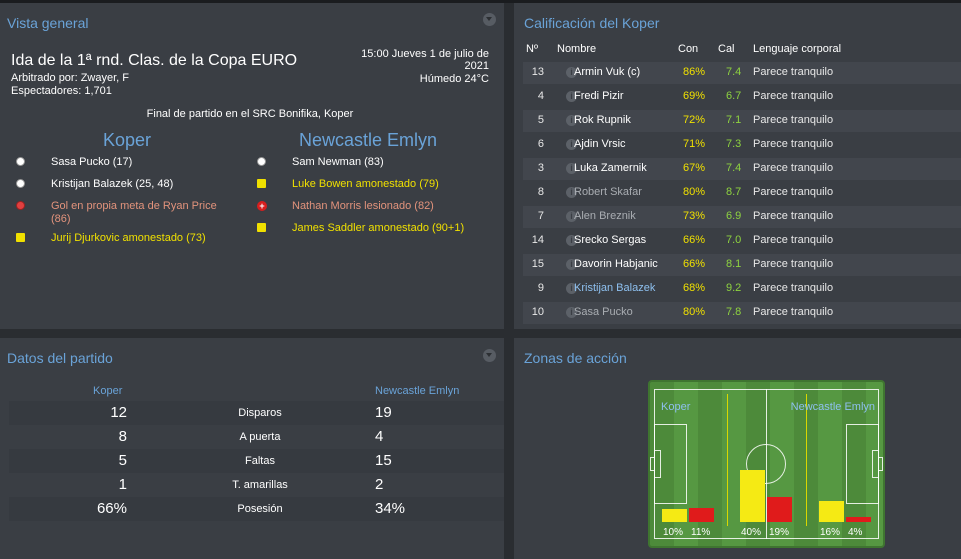  Describe the element at coordinates (605, 216) in the screenshot. I see `rating-name: Alen Breznik` at that location.